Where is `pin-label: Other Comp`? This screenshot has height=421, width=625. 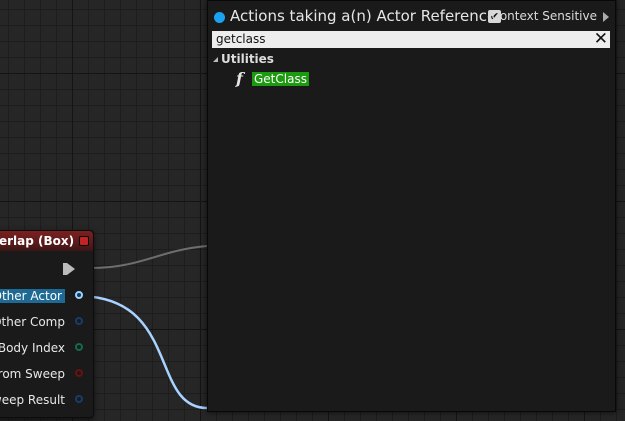 pin-label: Other Comp is located at coordinates (32, 322).